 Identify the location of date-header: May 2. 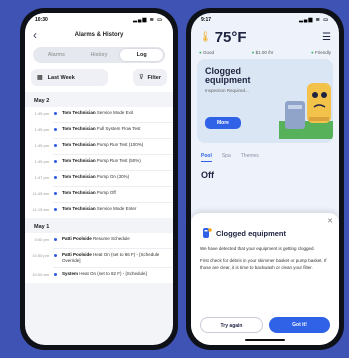
(42, 101).